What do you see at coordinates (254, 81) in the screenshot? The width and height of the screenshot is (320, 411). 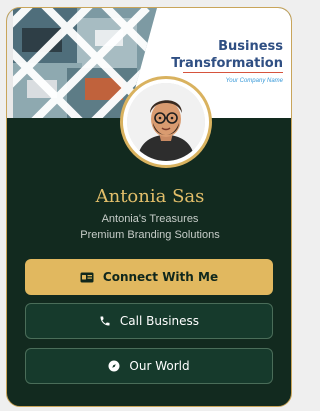 I see `banner-company-name: Your Company Name` at bounding box center [254, 81].